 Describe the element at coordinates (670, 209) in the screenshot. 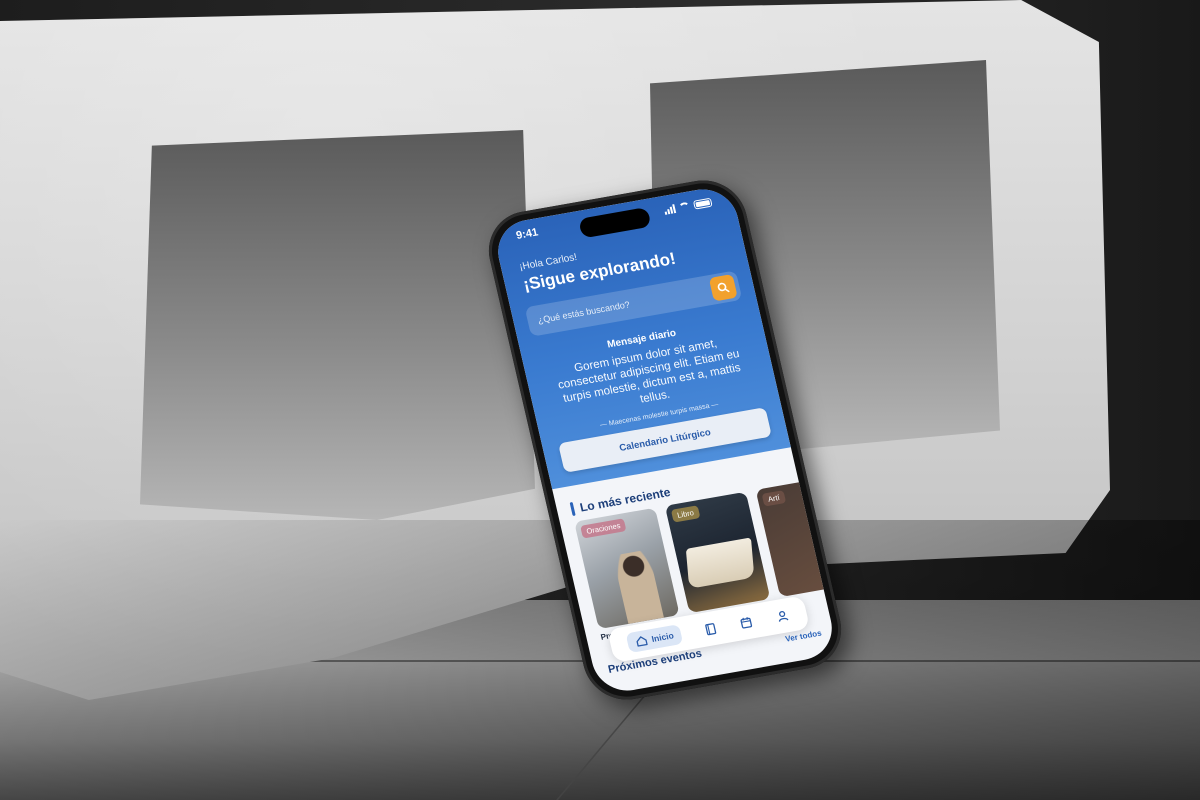

I see `signal-icon` at that location.